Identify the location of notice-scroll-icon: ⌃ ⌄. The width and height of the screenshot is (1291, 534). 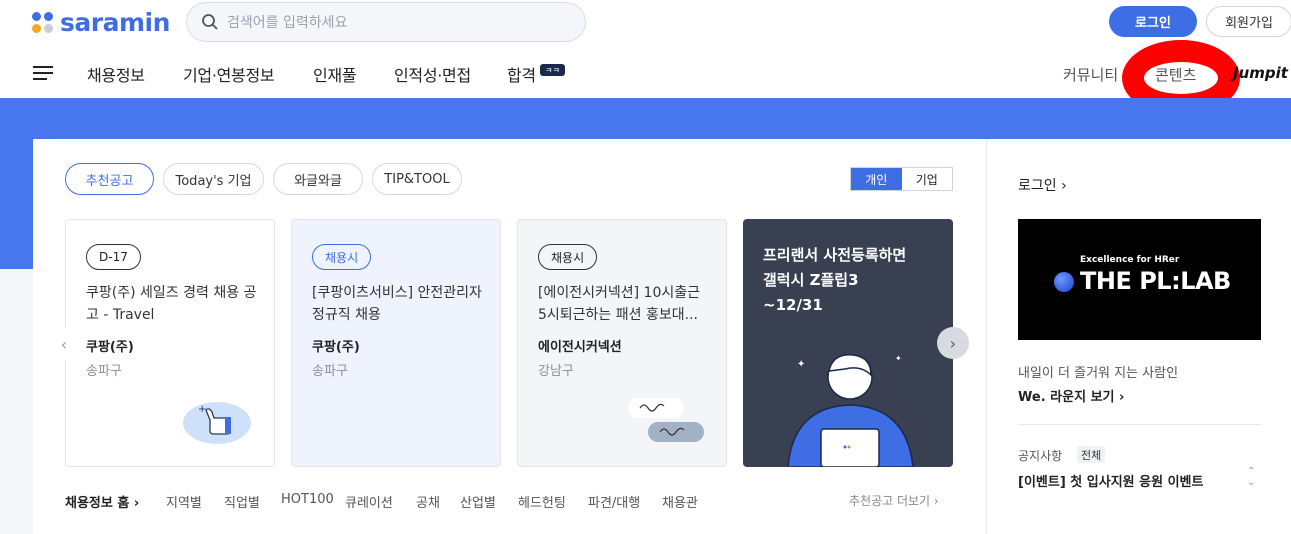
(1251, 477).